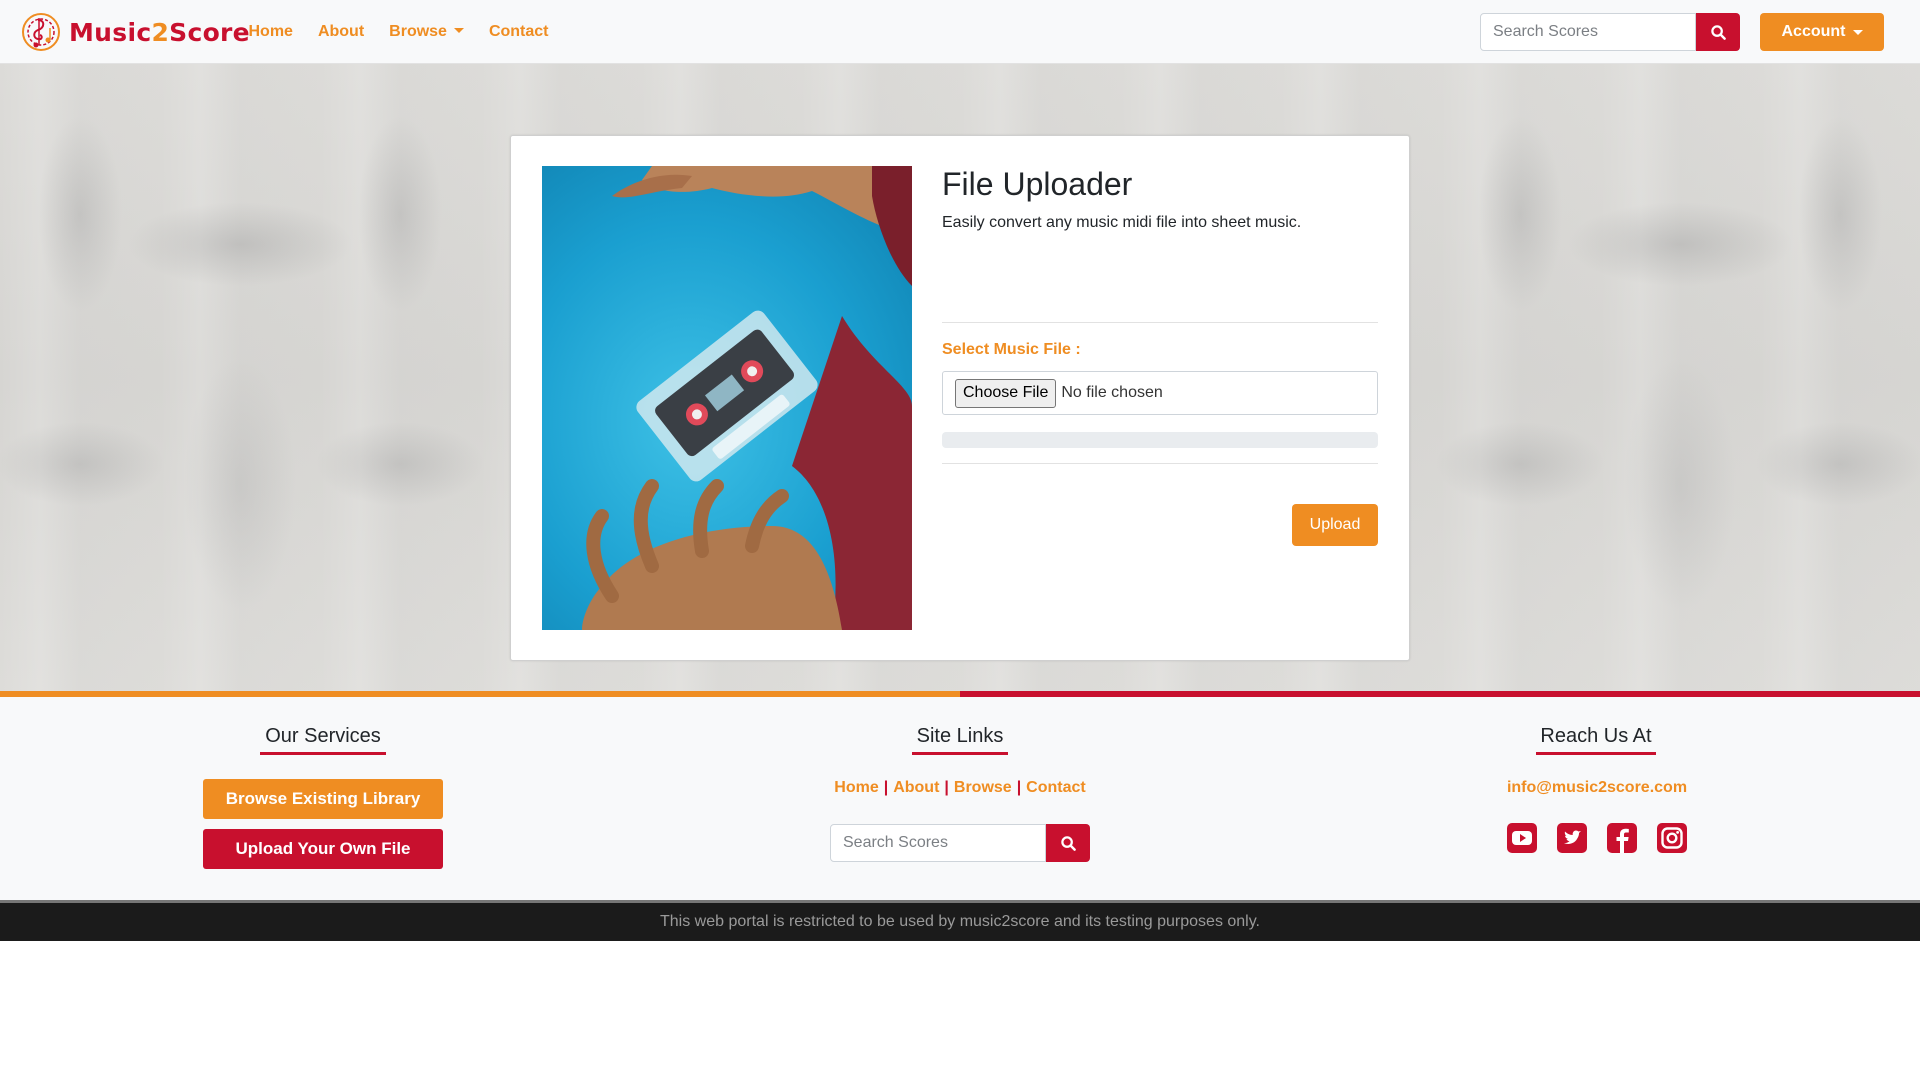 This screenshot has height=1080, width=1920. I want to click on social-links, so click(1597, 838).